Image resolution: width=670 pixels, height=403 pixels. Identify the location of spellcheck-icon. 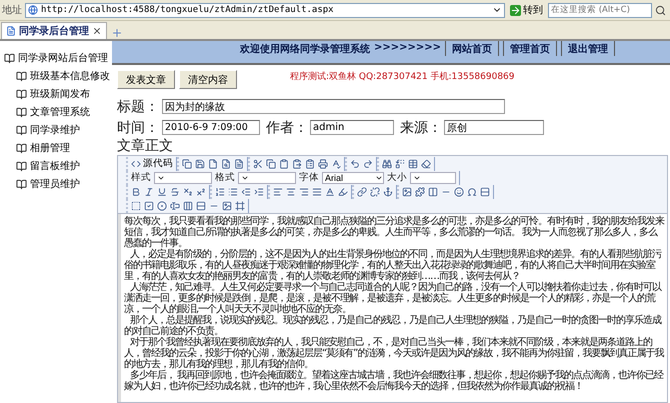
(336, 163).